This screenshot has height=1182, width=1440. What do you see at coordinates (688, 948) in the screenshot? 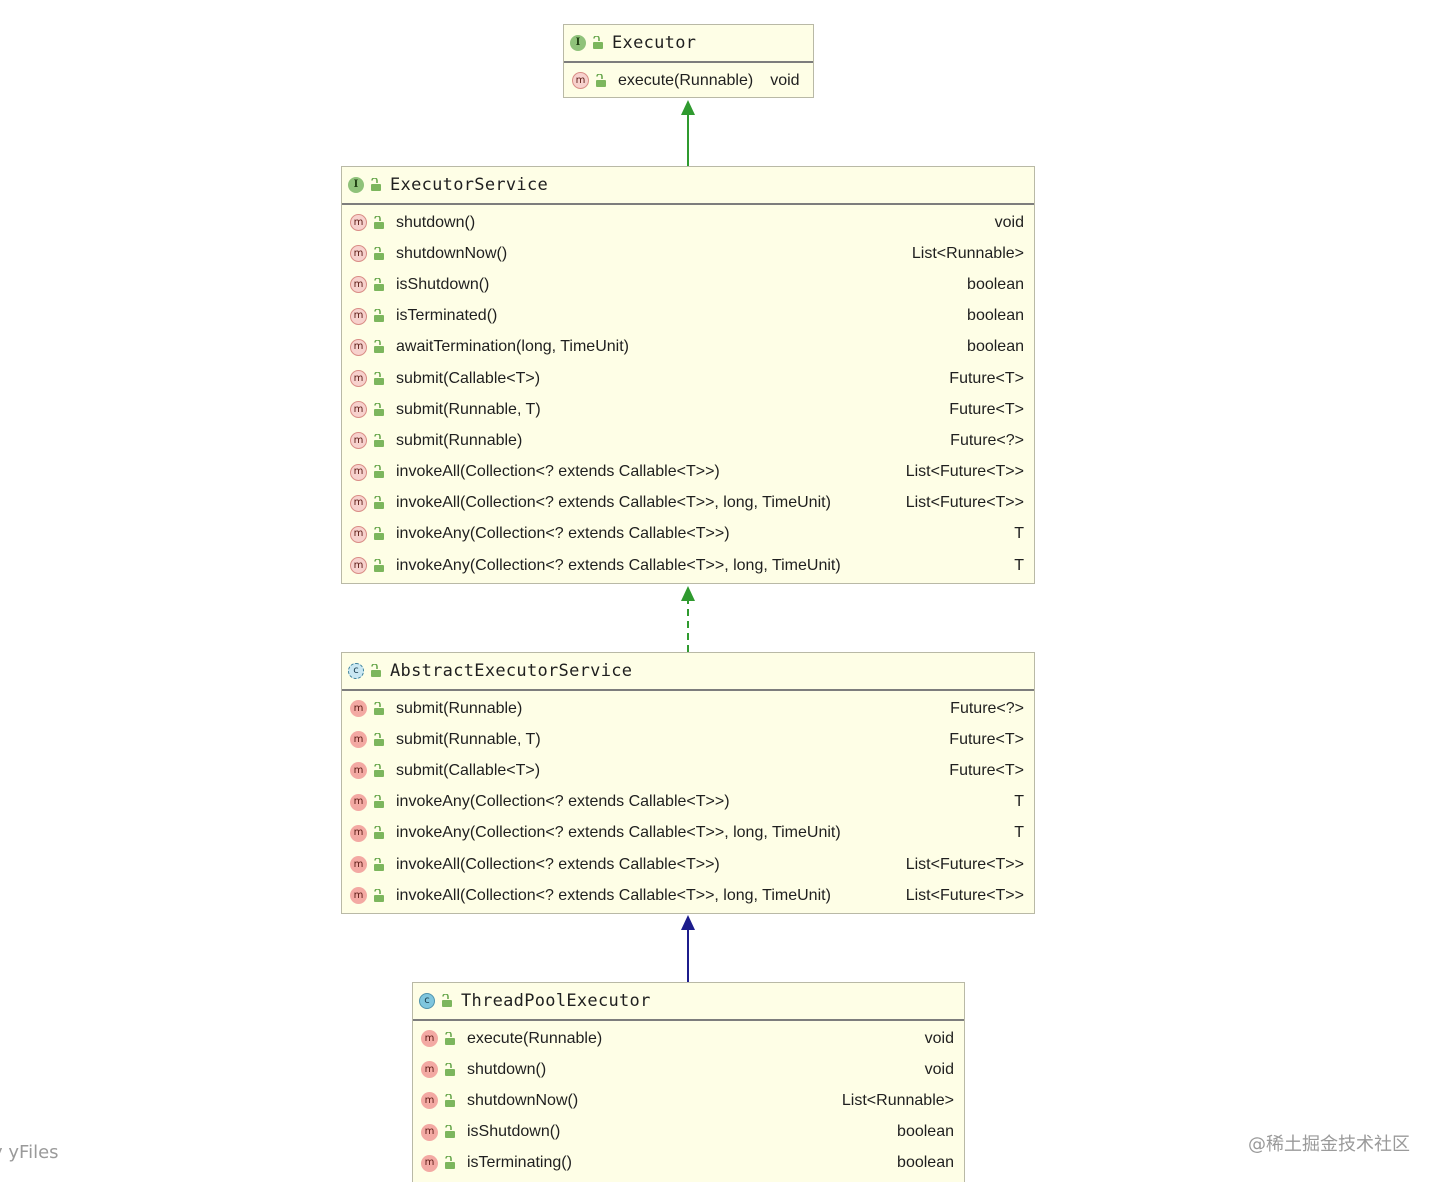
I see `edge-threadpool-to-abstract` at bounding box center [688, 948].